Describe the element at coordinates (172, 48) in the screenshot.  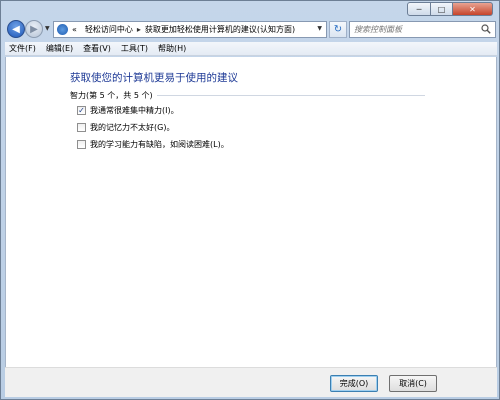
I see `menu-help: 帮助(H)` at that location.